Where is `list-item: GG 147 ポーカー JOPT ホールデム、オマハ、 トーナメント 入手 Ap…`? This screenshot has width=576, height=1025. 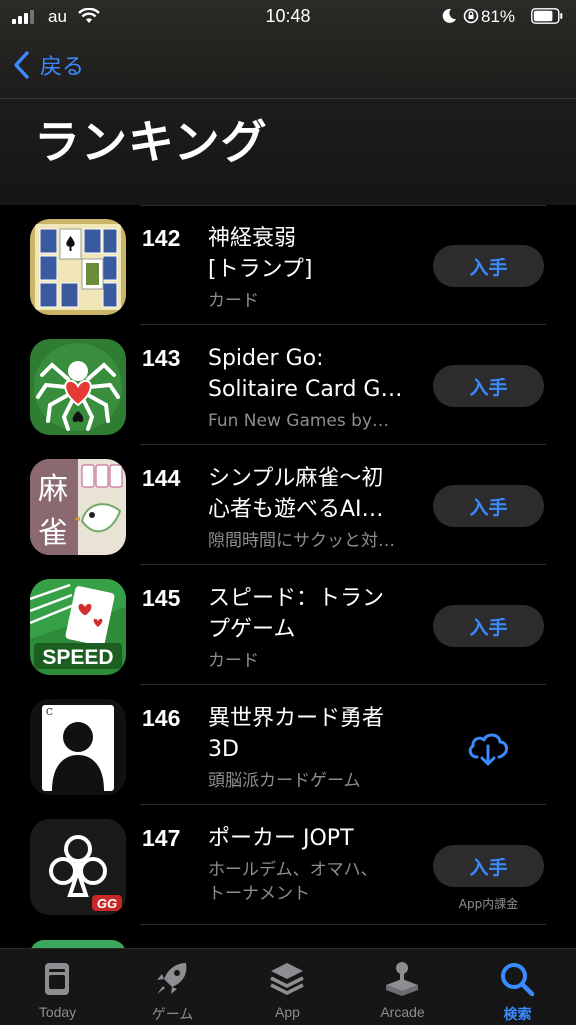
list-item: GG 147 ポーカー JOPT ホールデム、オマハ、 トーナメント 入手 Ap… is located at coordinates (288, 865).